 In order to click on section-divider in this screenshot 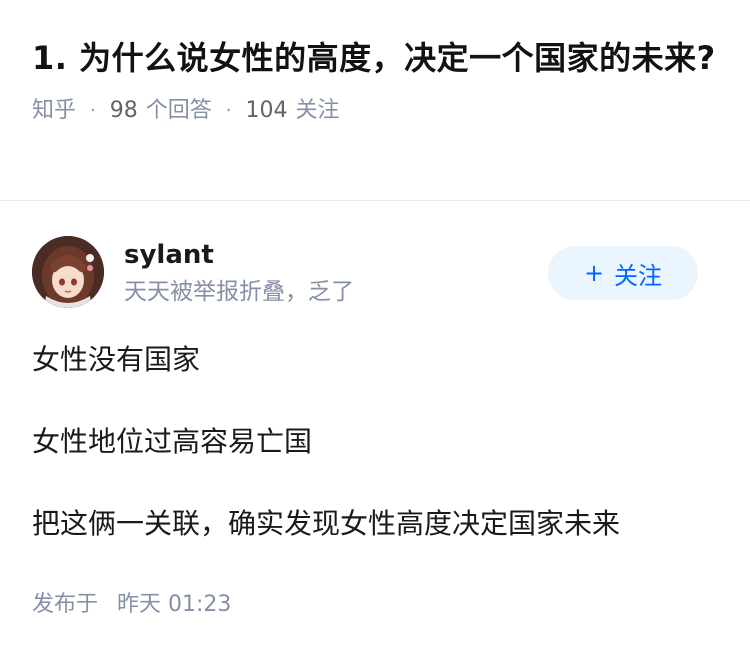, I will do `click(375, 200)`.